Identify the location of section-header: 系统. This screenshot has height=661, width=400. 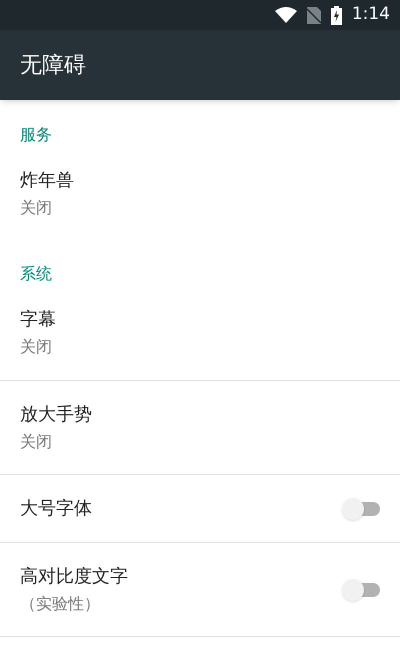
(36, 274).